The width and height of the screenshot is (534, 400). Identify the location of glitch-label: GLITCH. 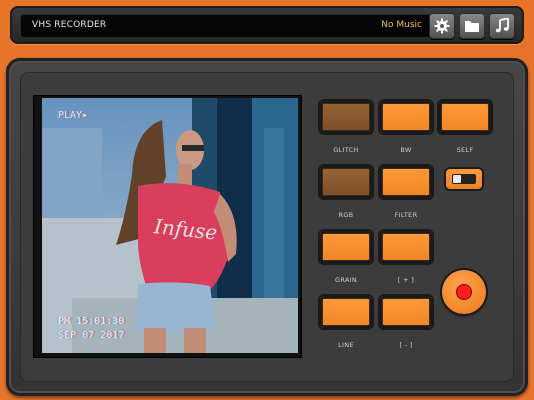
(346, 150).